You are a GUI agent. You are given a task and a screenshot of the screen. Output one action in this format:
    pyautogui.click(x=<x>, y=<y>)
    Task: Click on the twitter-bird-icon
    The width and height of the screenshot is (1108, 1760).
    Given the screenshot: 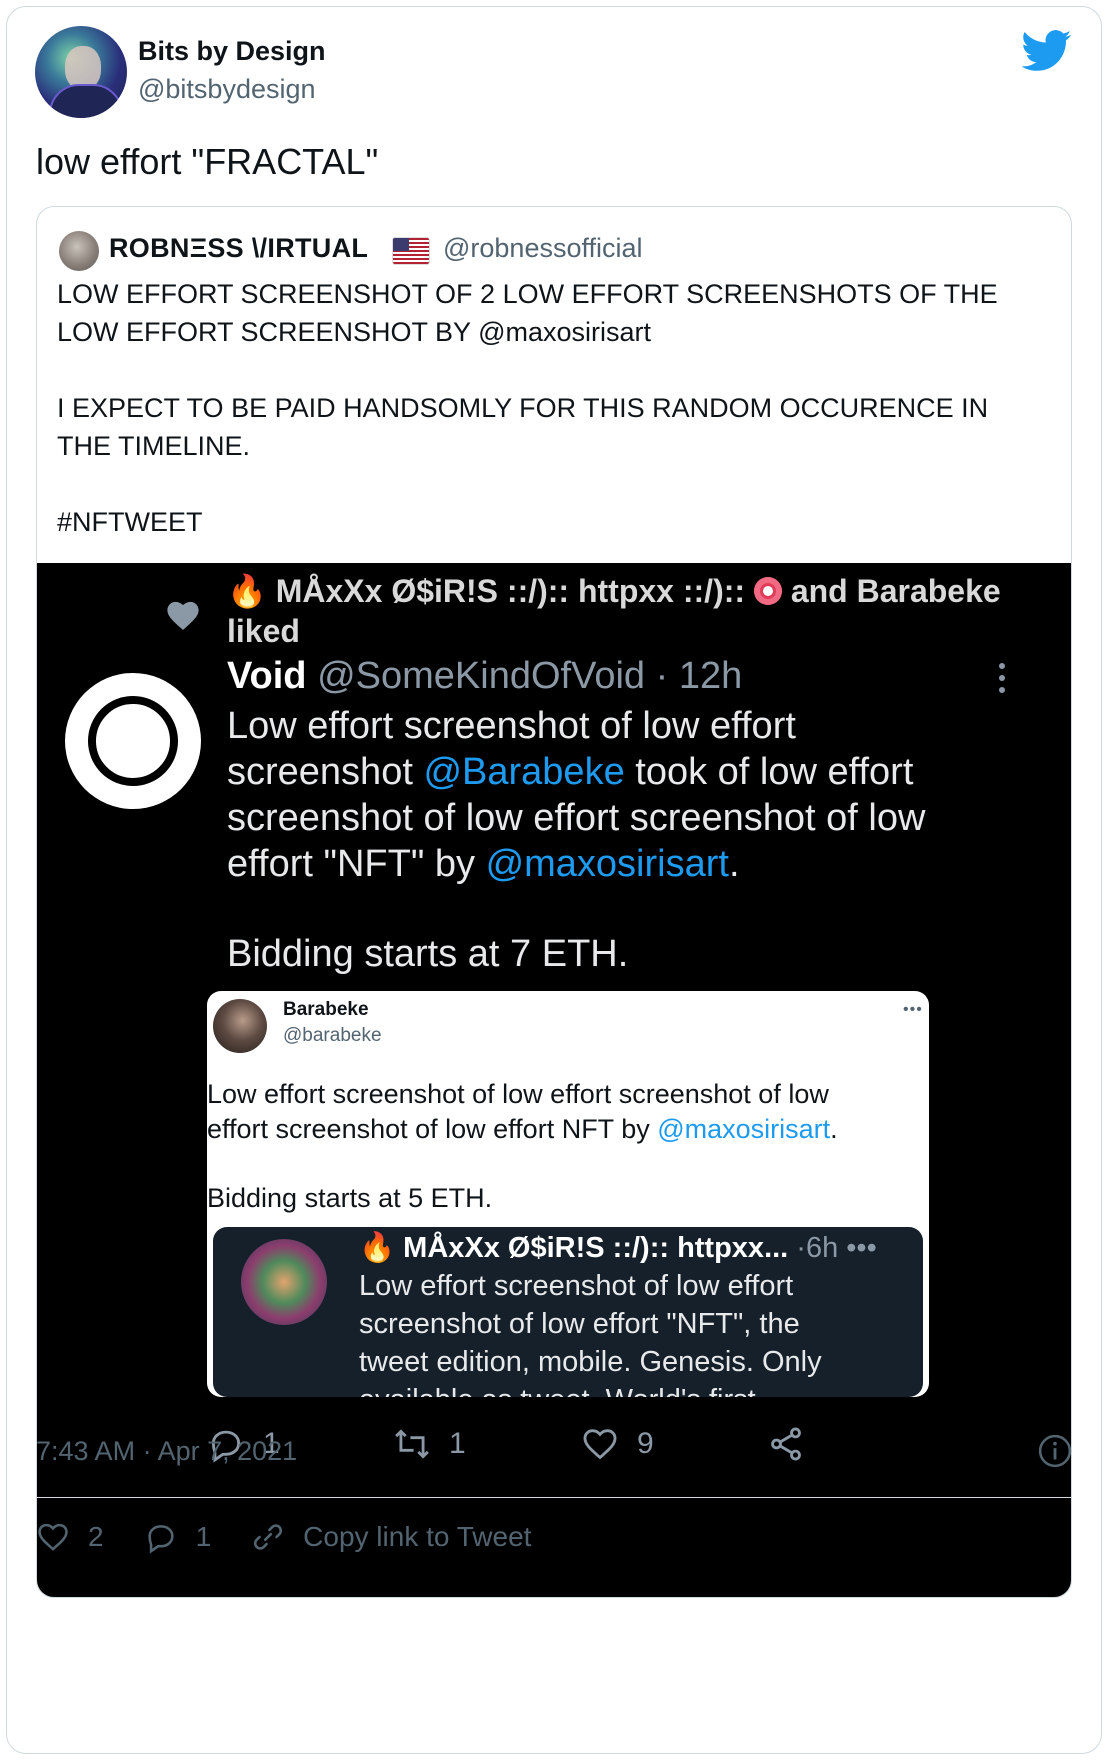 What is the action you would take?
    pyautogui.click(x=1047, y=51)
    